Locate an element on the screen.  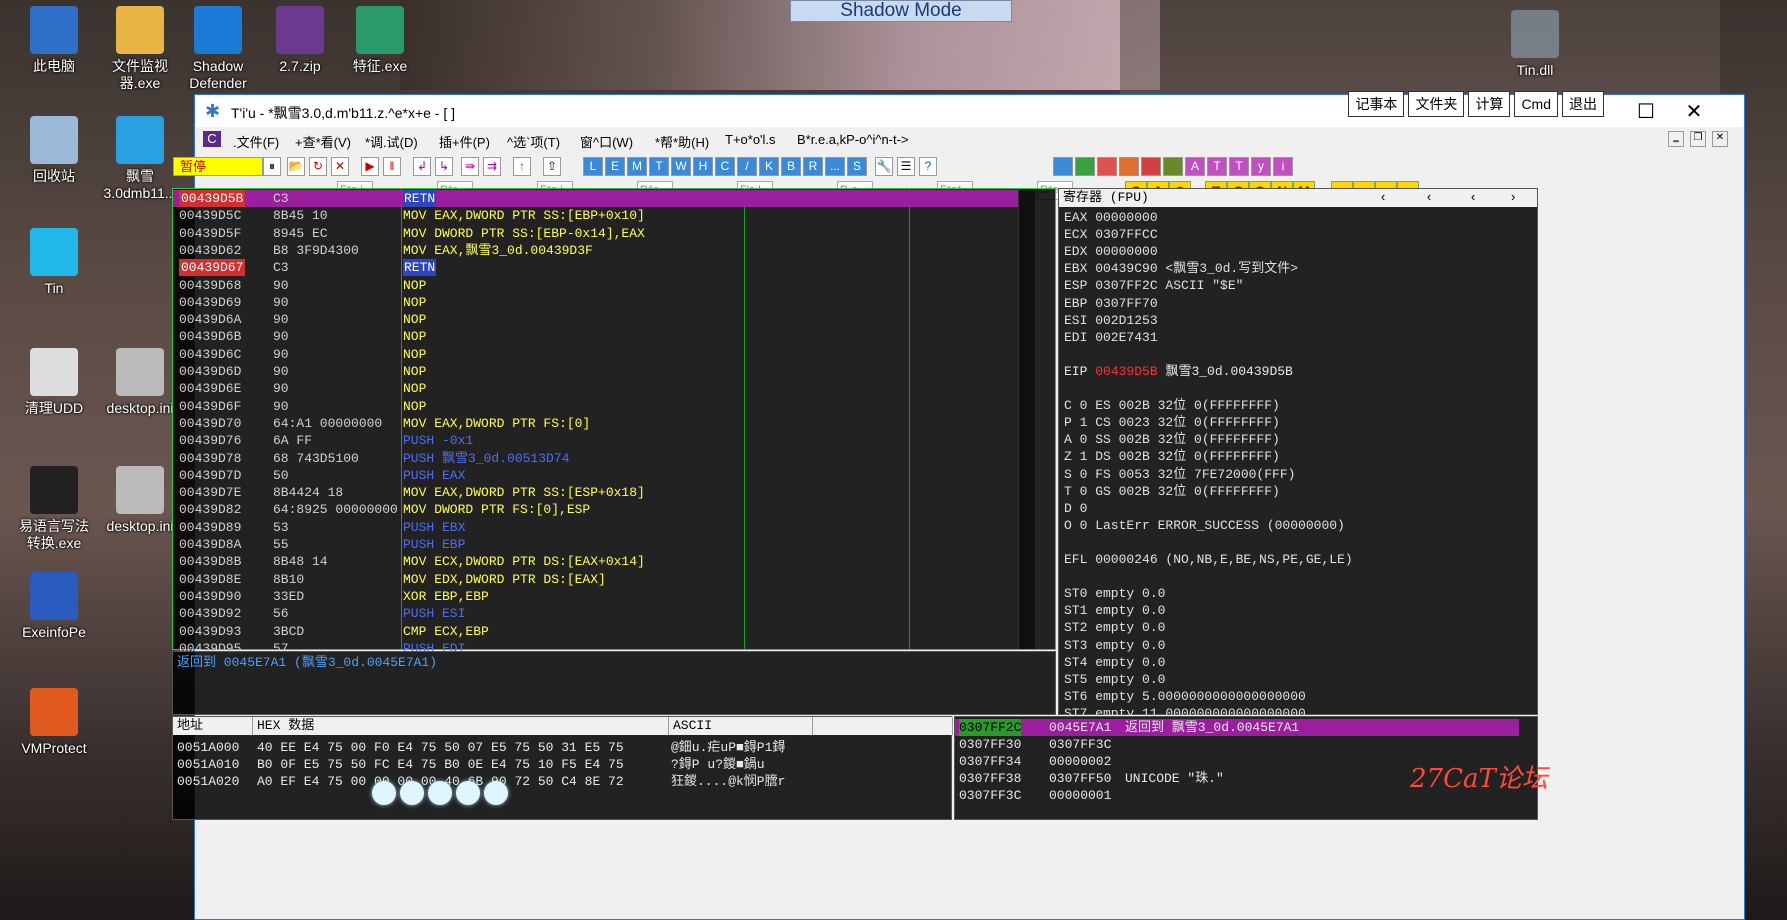
window-button: T is located at coordinates (659, 166).